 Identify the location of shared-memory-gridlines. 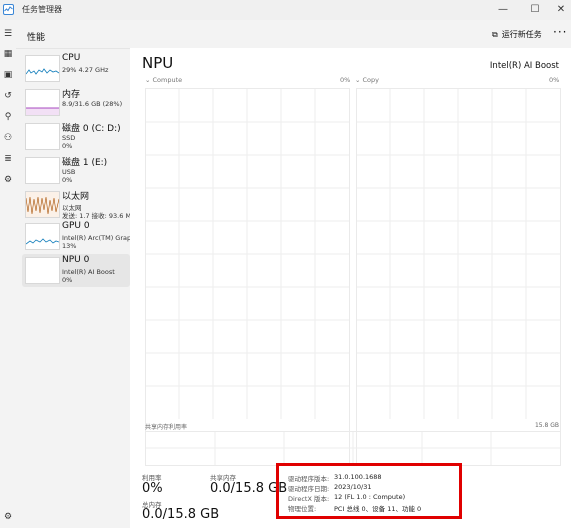
(353, 448).